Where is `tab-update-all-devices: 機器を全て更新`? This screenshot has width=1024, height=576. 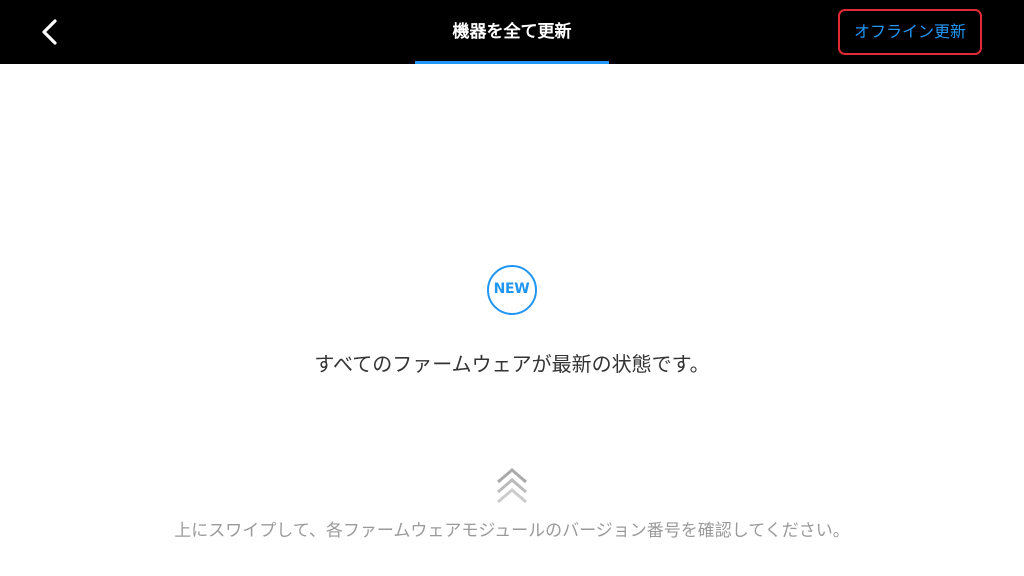 tab-update-all-devices: 機器を全て更新 is located at coordinates (512, 32).